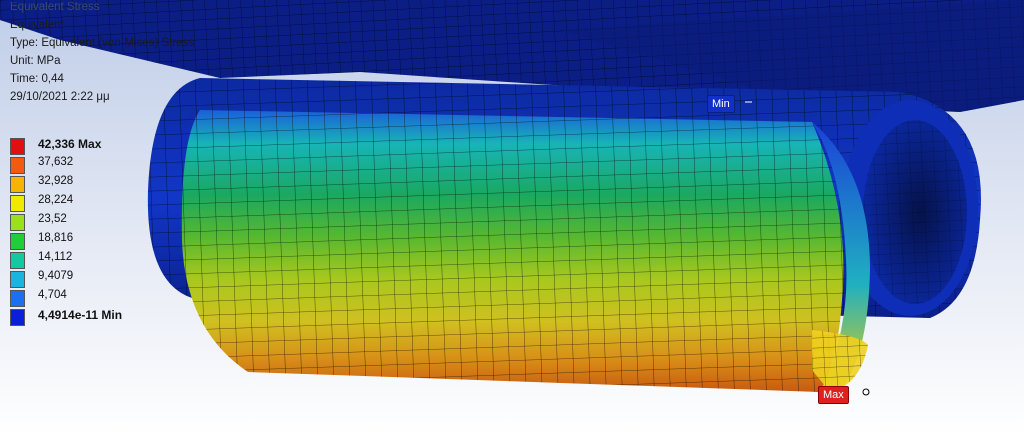 Image resolution: width=1024 pixels, height=436 pixels. Describe the element at coordinates (80, 202) in the screenshot. I see `legend-entry: 28,224` at that location.